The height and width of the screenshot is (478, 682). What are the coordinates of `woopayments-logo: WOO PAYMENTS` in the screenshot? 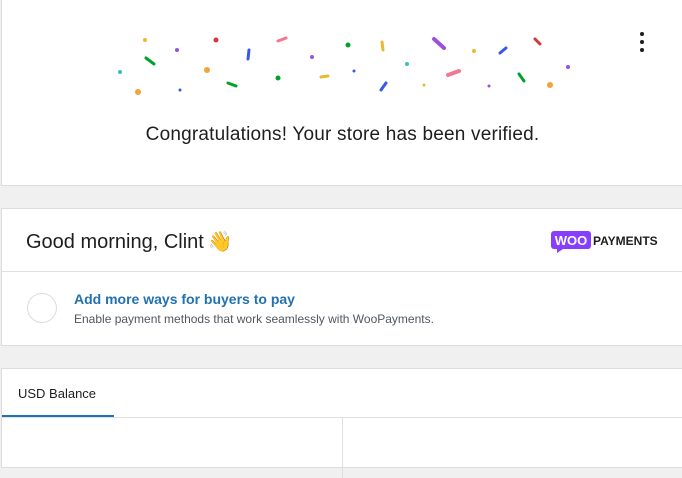 It's located at (604, 242).